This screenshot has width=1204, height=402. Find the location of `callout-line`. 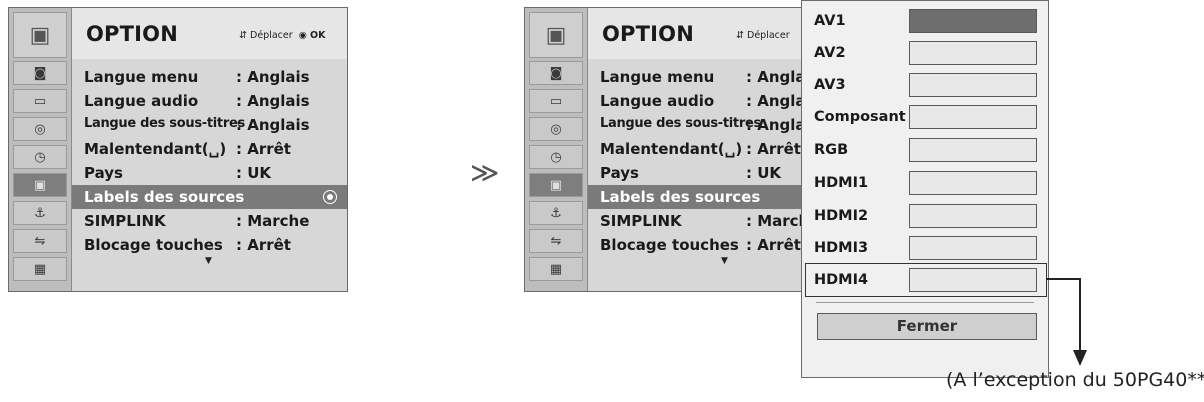

callout-line is located at coordinates (1063, 315).